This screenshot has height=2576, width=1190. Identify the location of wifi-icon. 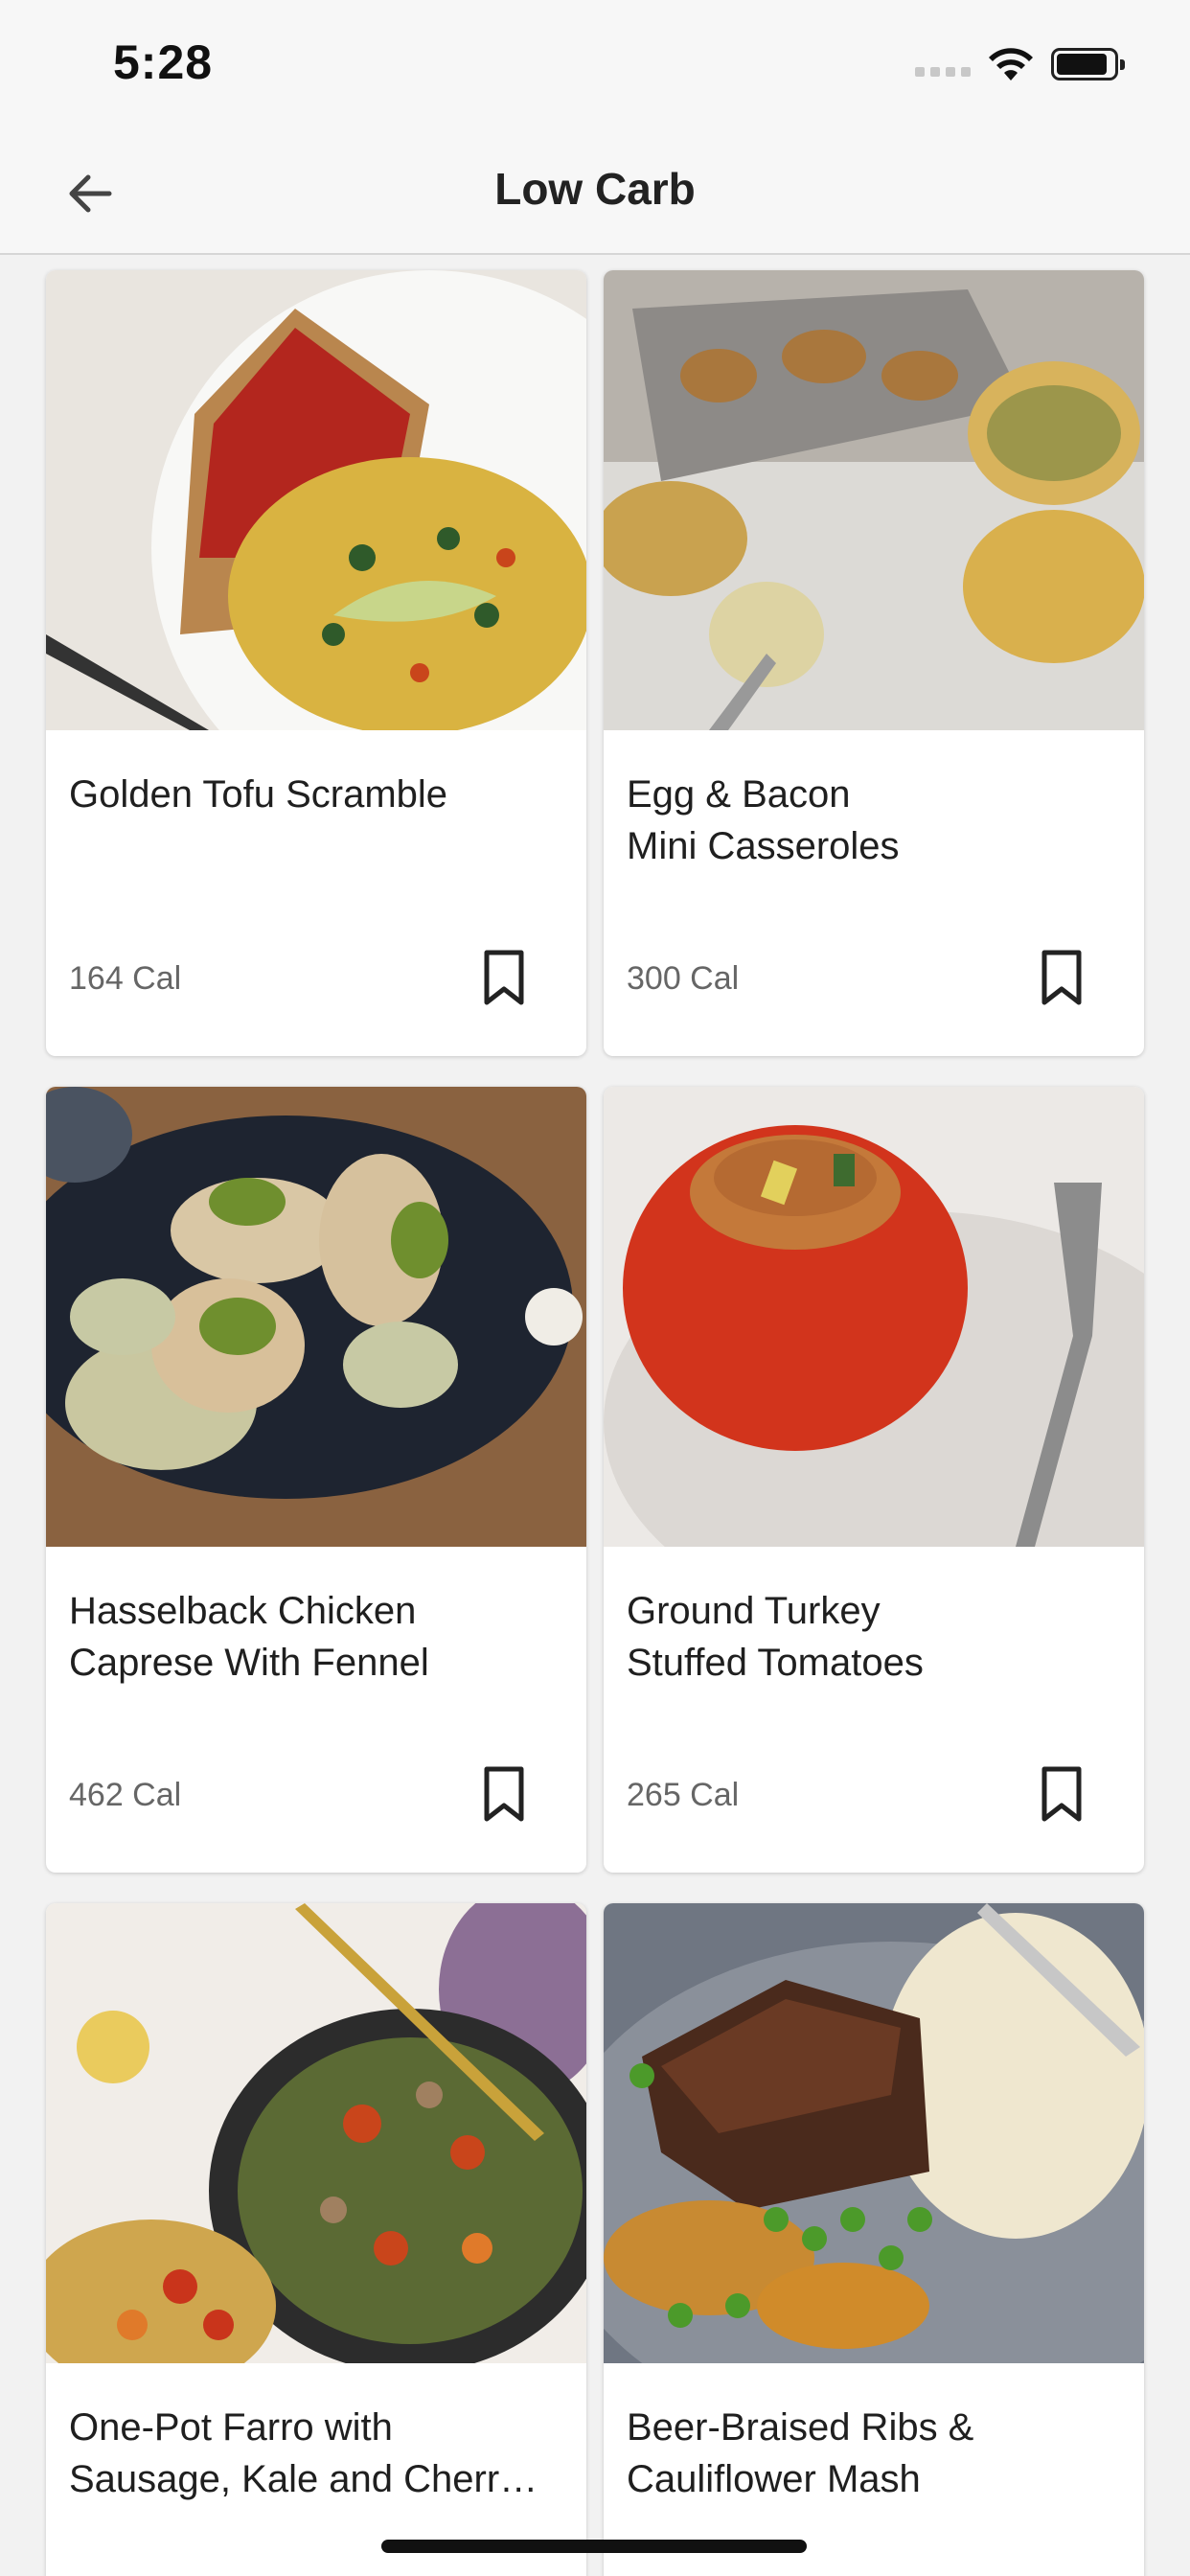
(1011, 64).